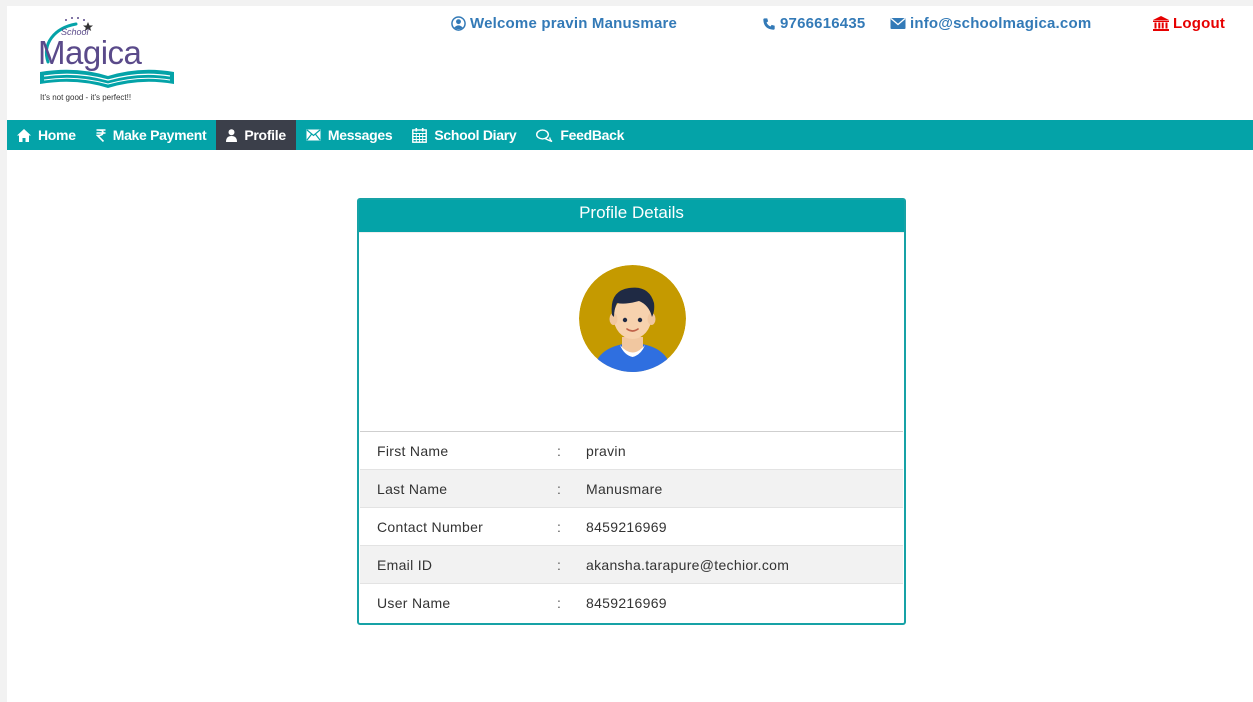 This screenshot has width=1253, height=702. I want to click on nav-school-diary: School Diary, so click(464, 135).